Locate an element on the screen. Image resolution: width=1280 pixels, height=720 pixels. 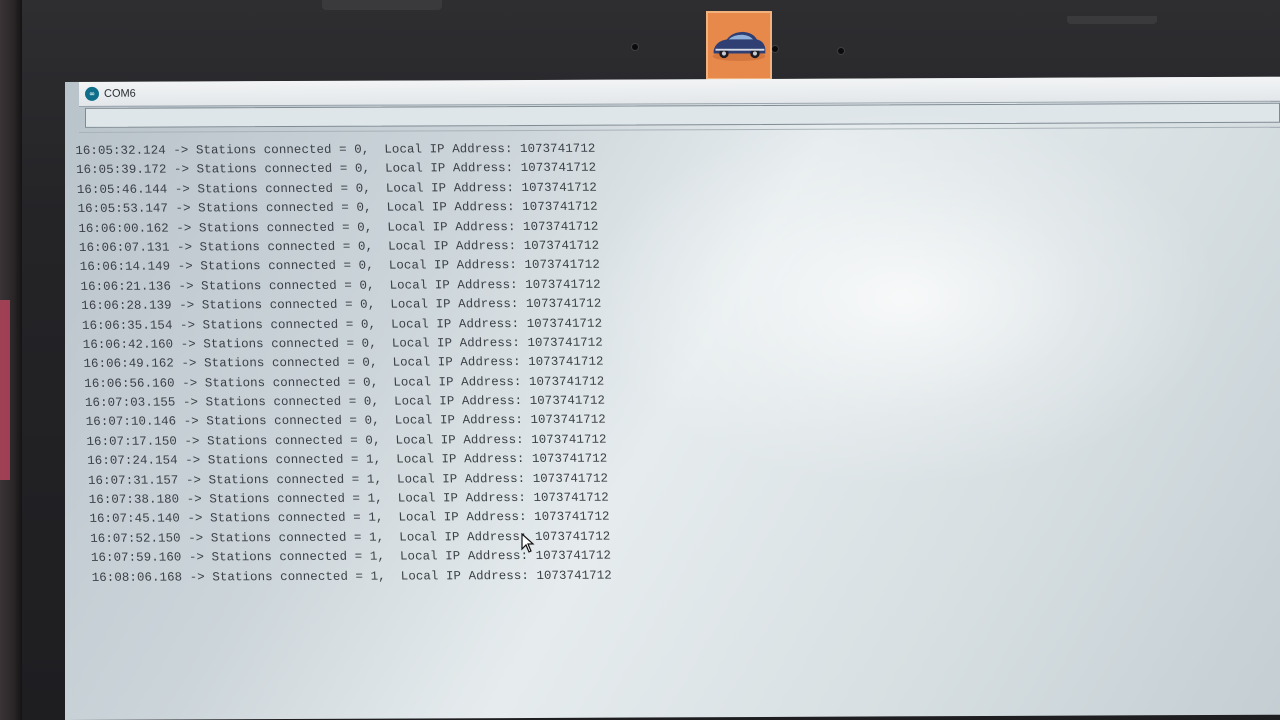
line-timestamp: 16:05:46.144 is located at coordinates (122, 189).